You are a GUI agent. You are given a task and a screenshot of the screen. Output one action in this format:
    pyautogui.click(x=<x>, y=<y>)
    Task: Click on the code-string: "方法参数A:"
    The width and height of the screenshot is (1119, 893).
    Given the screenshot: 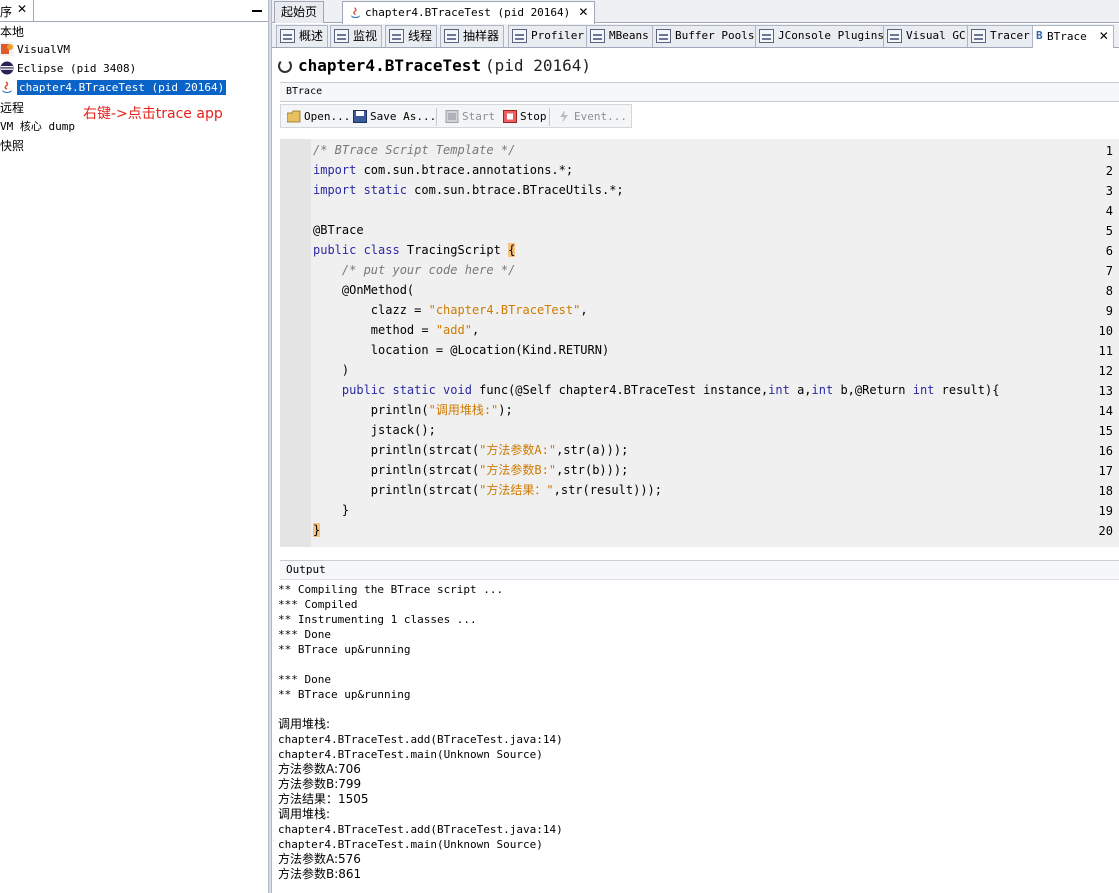 What is the action you would take?
    pyautogui.click(x=518, y=450)
    